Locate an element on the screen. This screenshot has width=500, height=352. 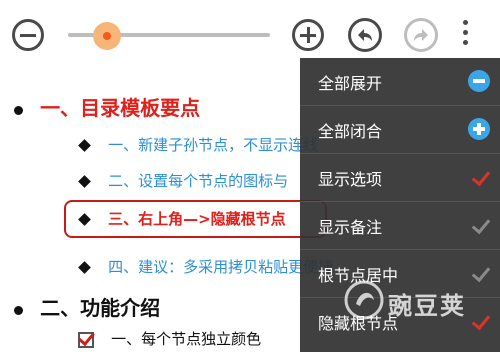
menu-item-expand-all: 全部展开 is located at coordinates (400, 82).